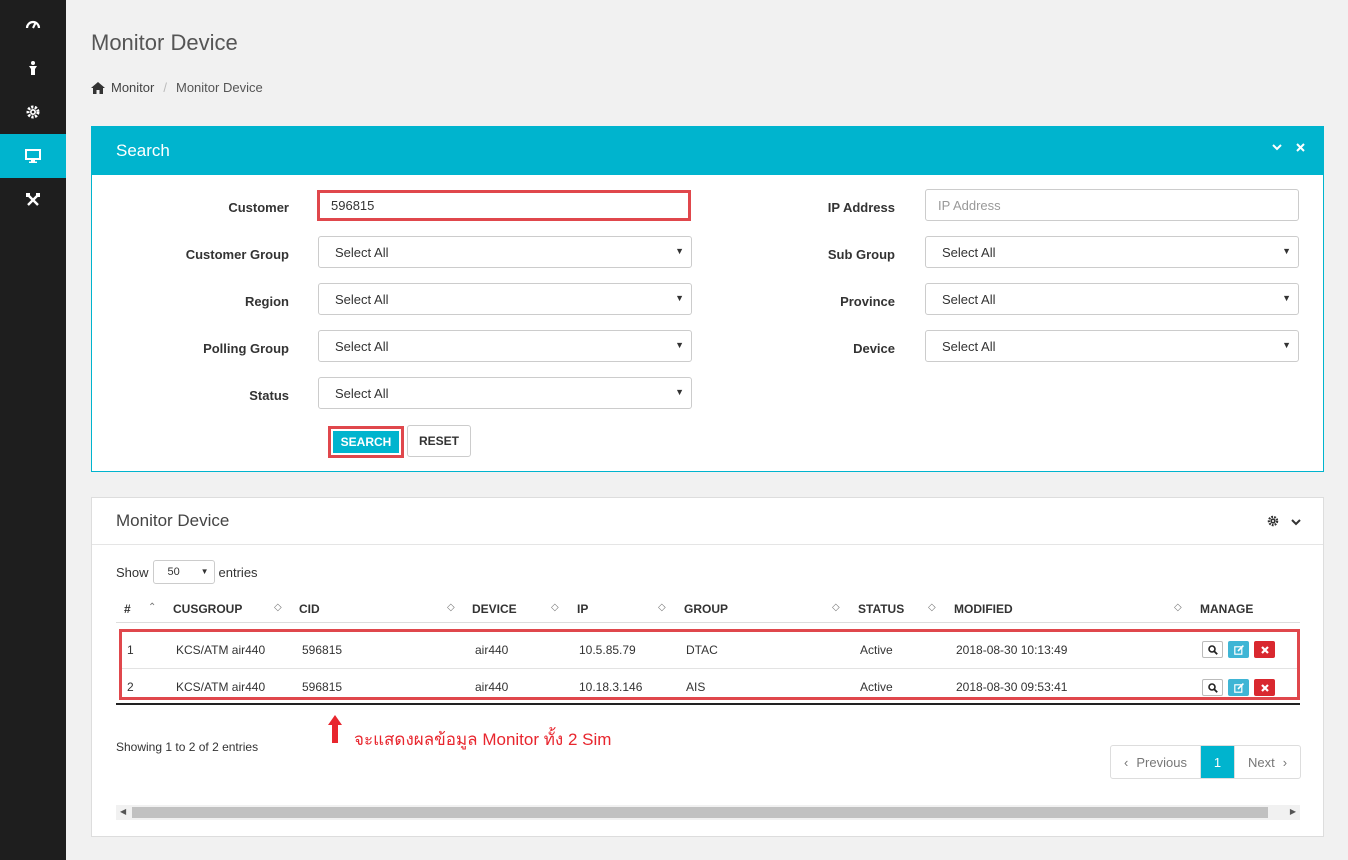  What do you see at coordinates (164, 42) in the screenshot?
I see `page-title: Monitor Device` at bounding box center [164, 42].